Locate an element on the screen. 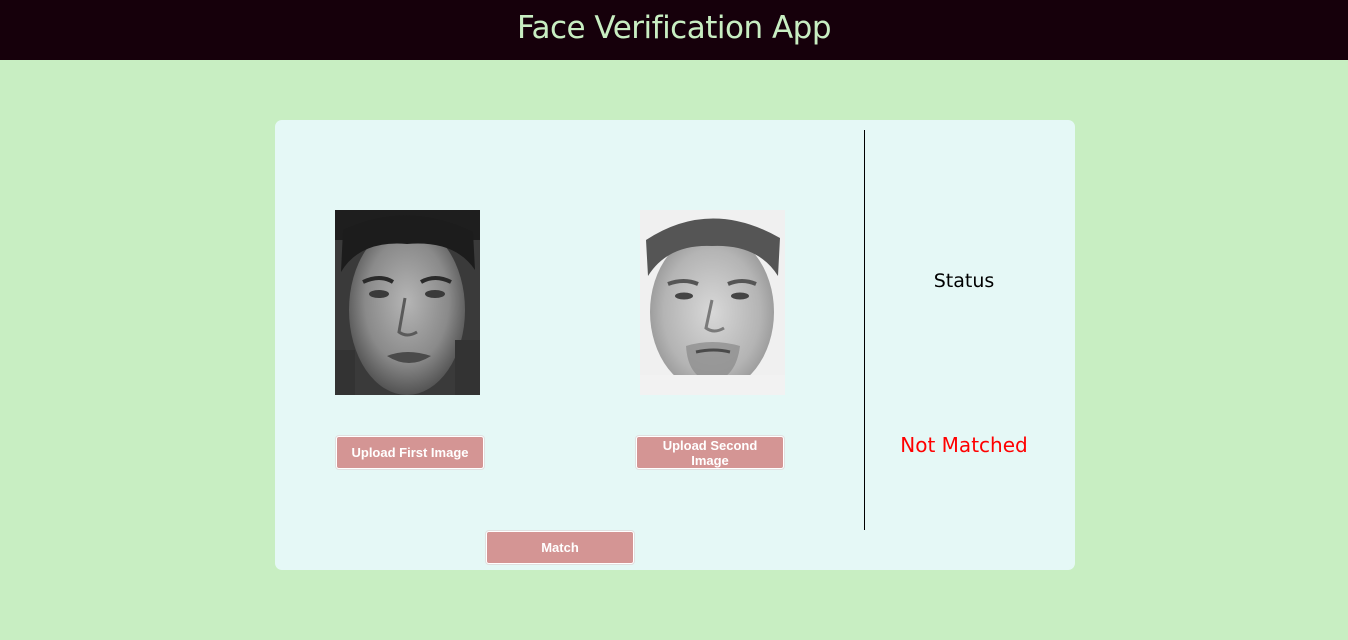 Image resolution: width=1348 pixels, height=640 pixels. face-photo-2-icon is located at coordinates (712, 302).